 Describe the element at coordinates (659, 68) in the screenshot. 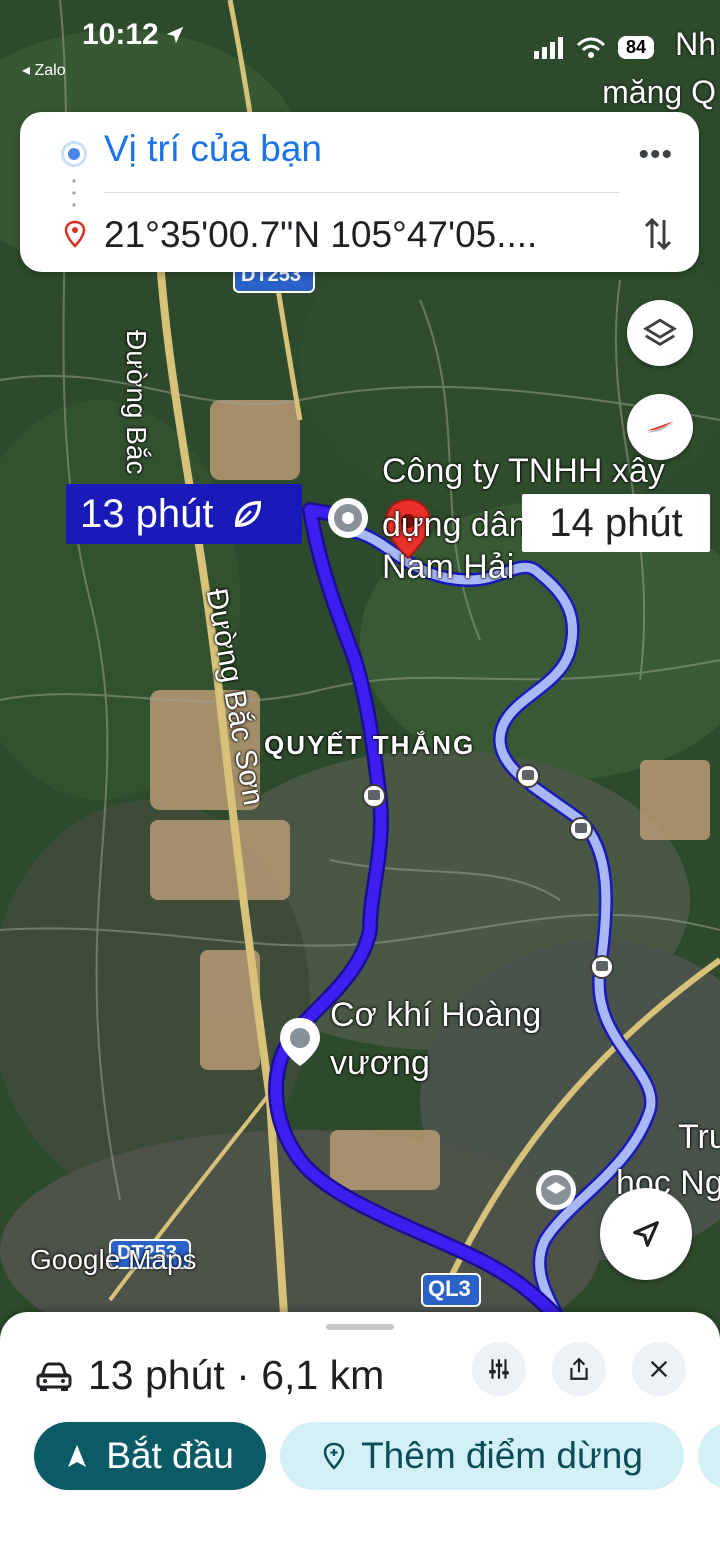

I see `map-corner-label: Nh măng Q` at that location.